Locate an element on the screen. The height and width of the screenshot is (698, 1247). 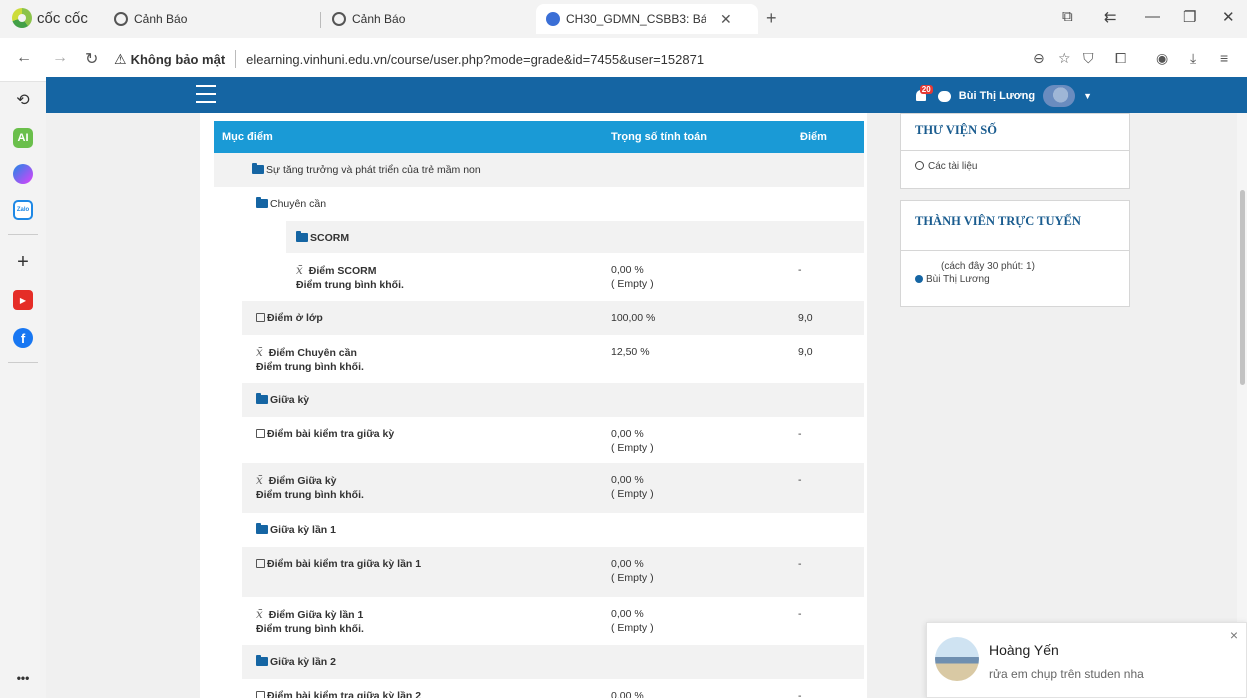
chat-sender-name: Hoàng Yến is located at coordinates (1024, 650).